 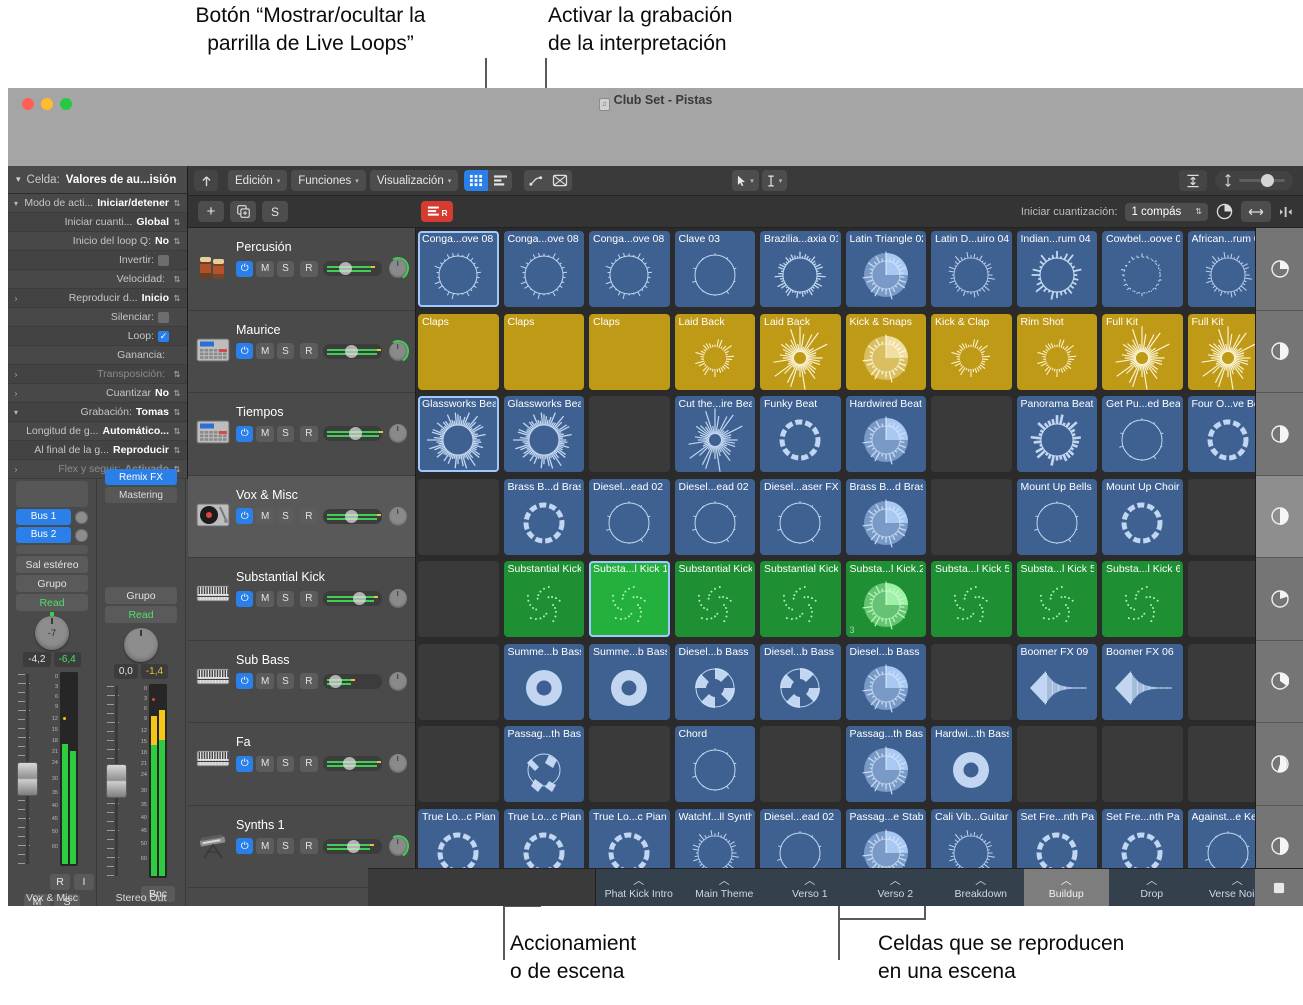 What do you see at coordinates (800, 681) in the screenshot?
I see `grid-cell: Diesel...b Bass` at bounding box center [800, 681].